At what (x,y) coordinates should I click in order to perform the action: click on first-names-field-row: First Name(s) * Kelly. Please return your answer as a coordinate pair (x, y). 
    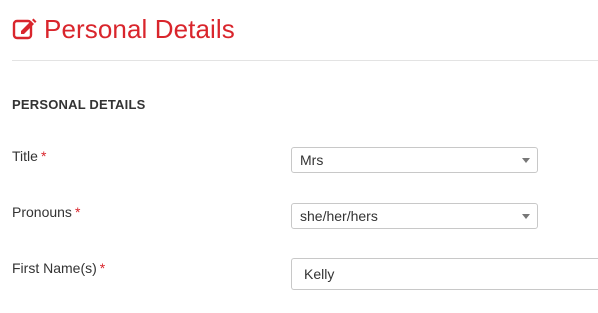
    Looking at the image, I should click on (305, 274).